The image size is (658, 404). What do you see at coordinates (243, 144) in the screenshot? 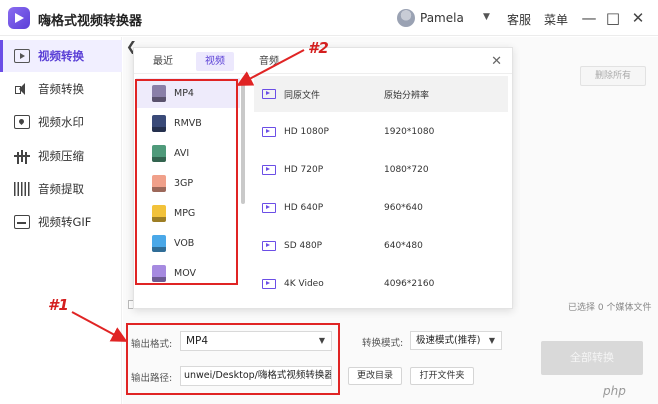
I see `format-list-scrollbar` at bounding box center [243, 144].